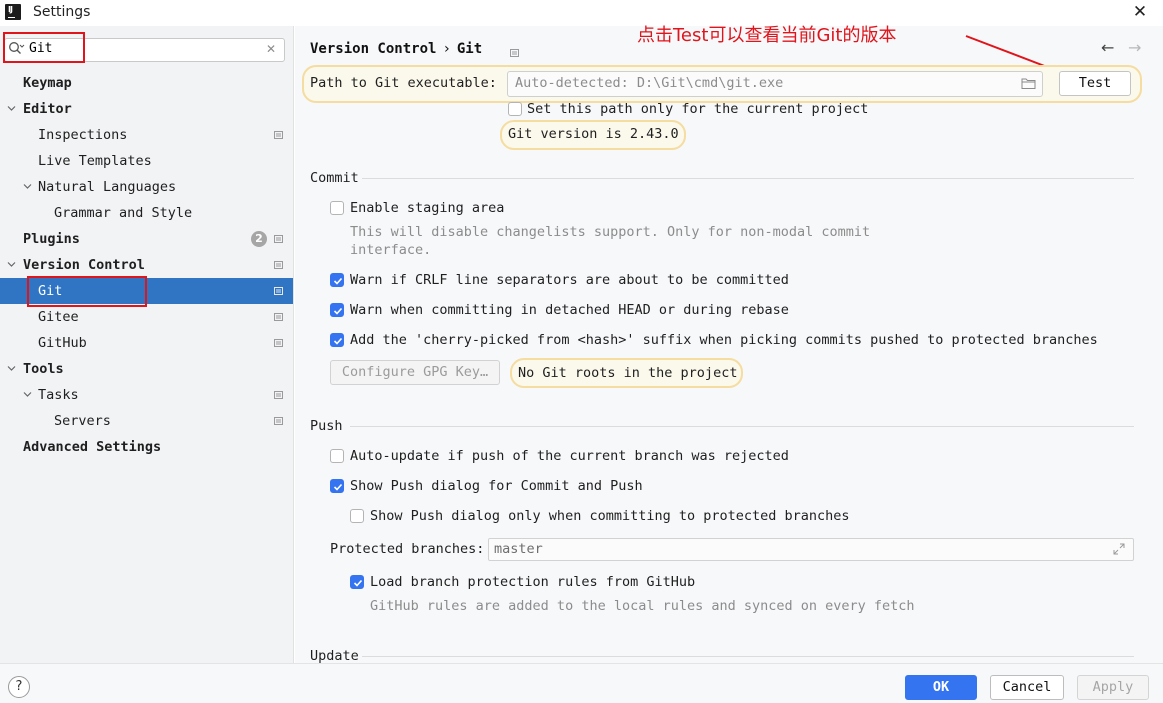  I want to click on load-rules-label: Load branch protection rules from GitHub, so click(533, 582).